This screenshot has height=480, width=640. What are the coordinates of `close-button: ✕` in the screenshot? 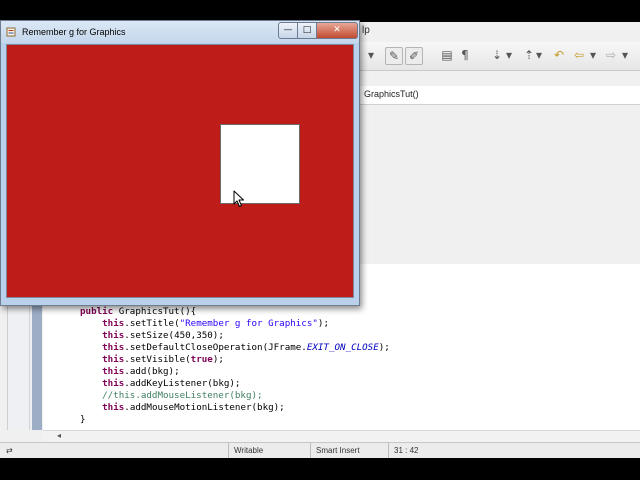 It's located at (337, 30).